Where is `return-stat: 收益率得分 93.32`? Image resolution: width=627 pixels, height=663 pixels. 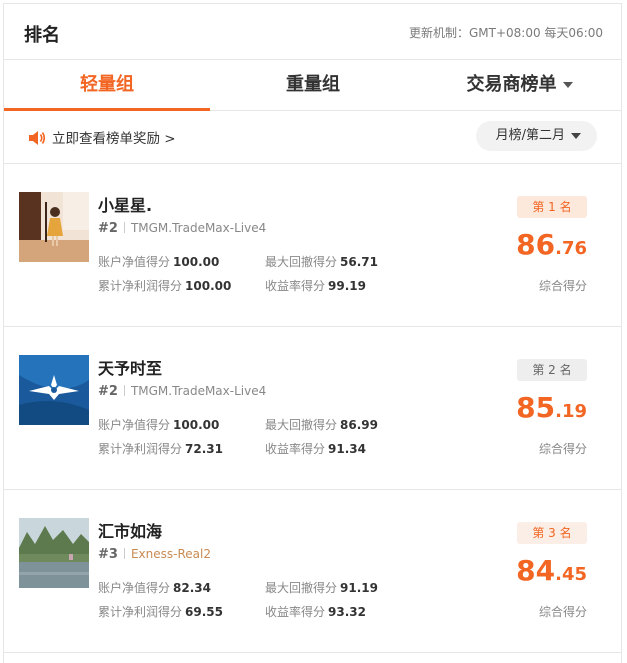
return-stat: 收益率得分 93.32 is located at coordinates (315, 611).